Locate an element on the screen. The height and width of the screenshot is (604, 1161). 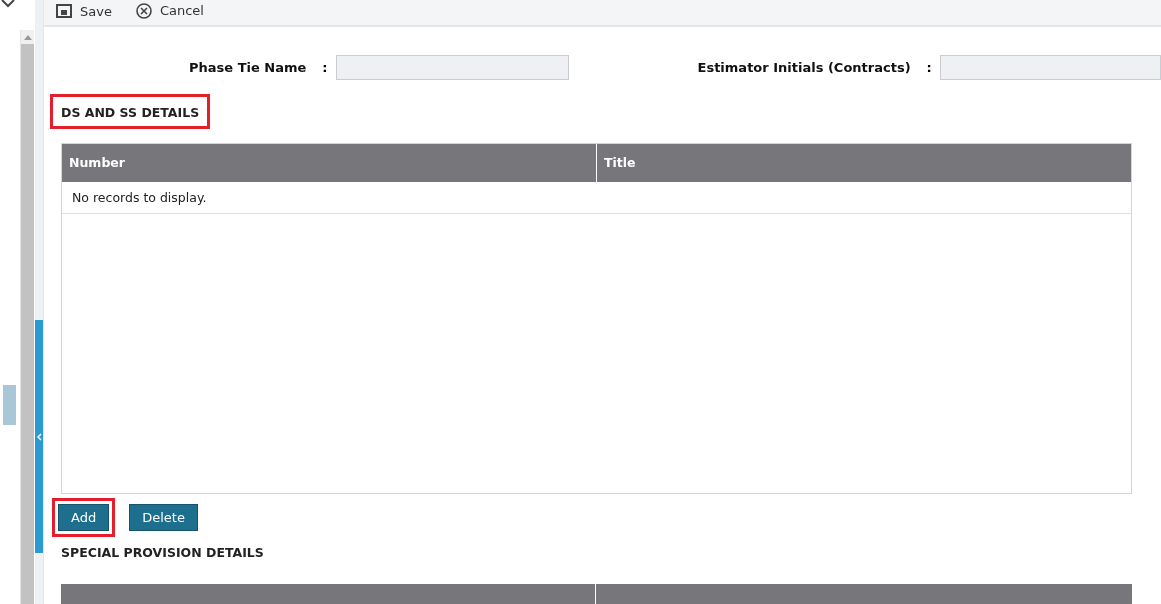
scroll-up-icon is located at coordinates (27, 37).